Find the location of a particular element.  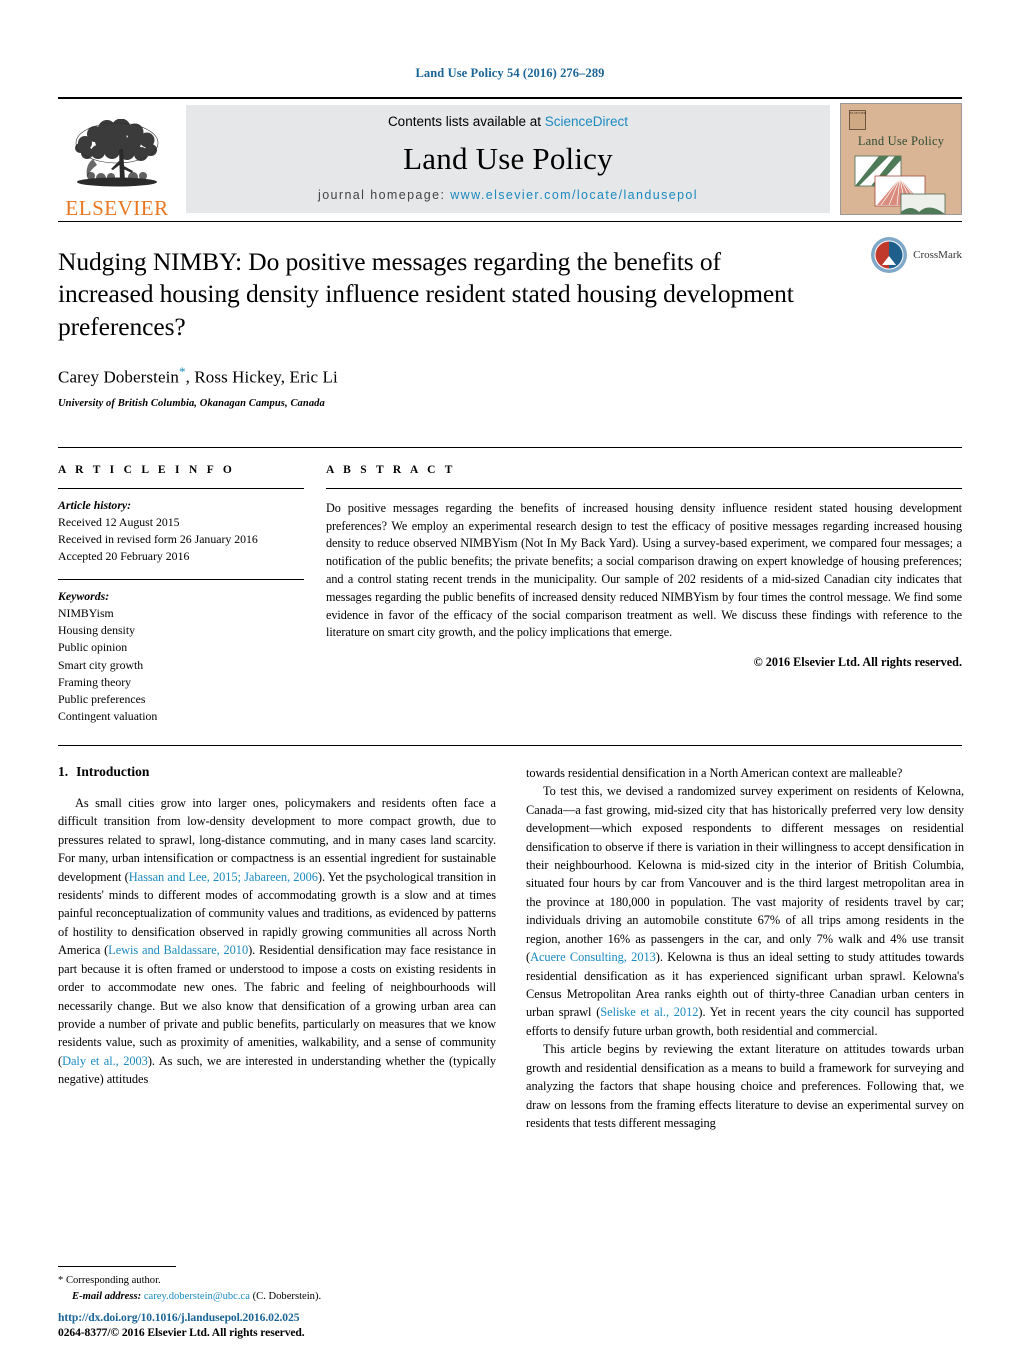

corresponding-author-marker: * is located at coordinates (182, 371).